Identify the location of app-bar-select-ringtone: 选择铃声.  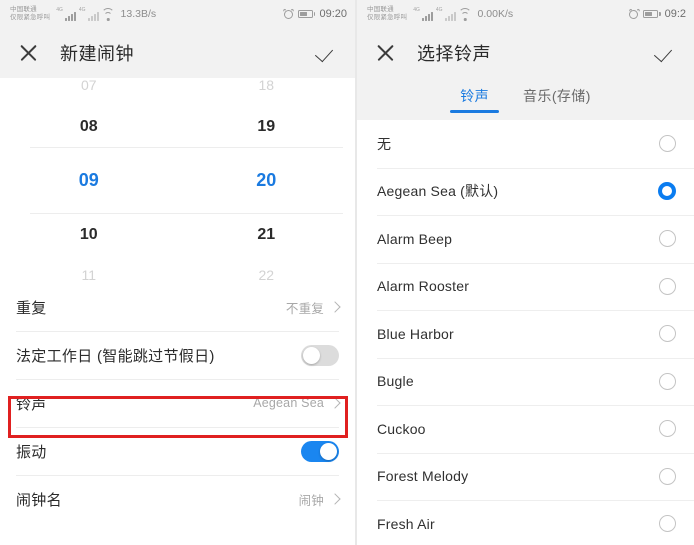
(525, 53).